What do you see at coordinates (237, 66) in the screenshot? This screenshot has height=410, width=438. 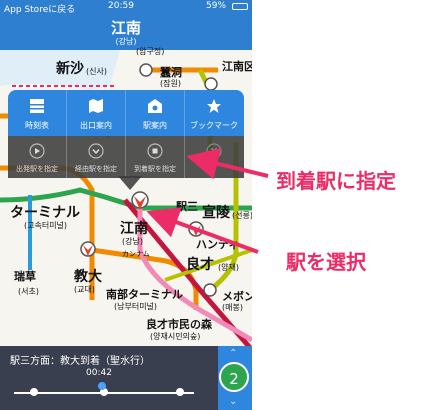 I see `station-gangnamgu: 江南区` at bounding box center [237, 66].